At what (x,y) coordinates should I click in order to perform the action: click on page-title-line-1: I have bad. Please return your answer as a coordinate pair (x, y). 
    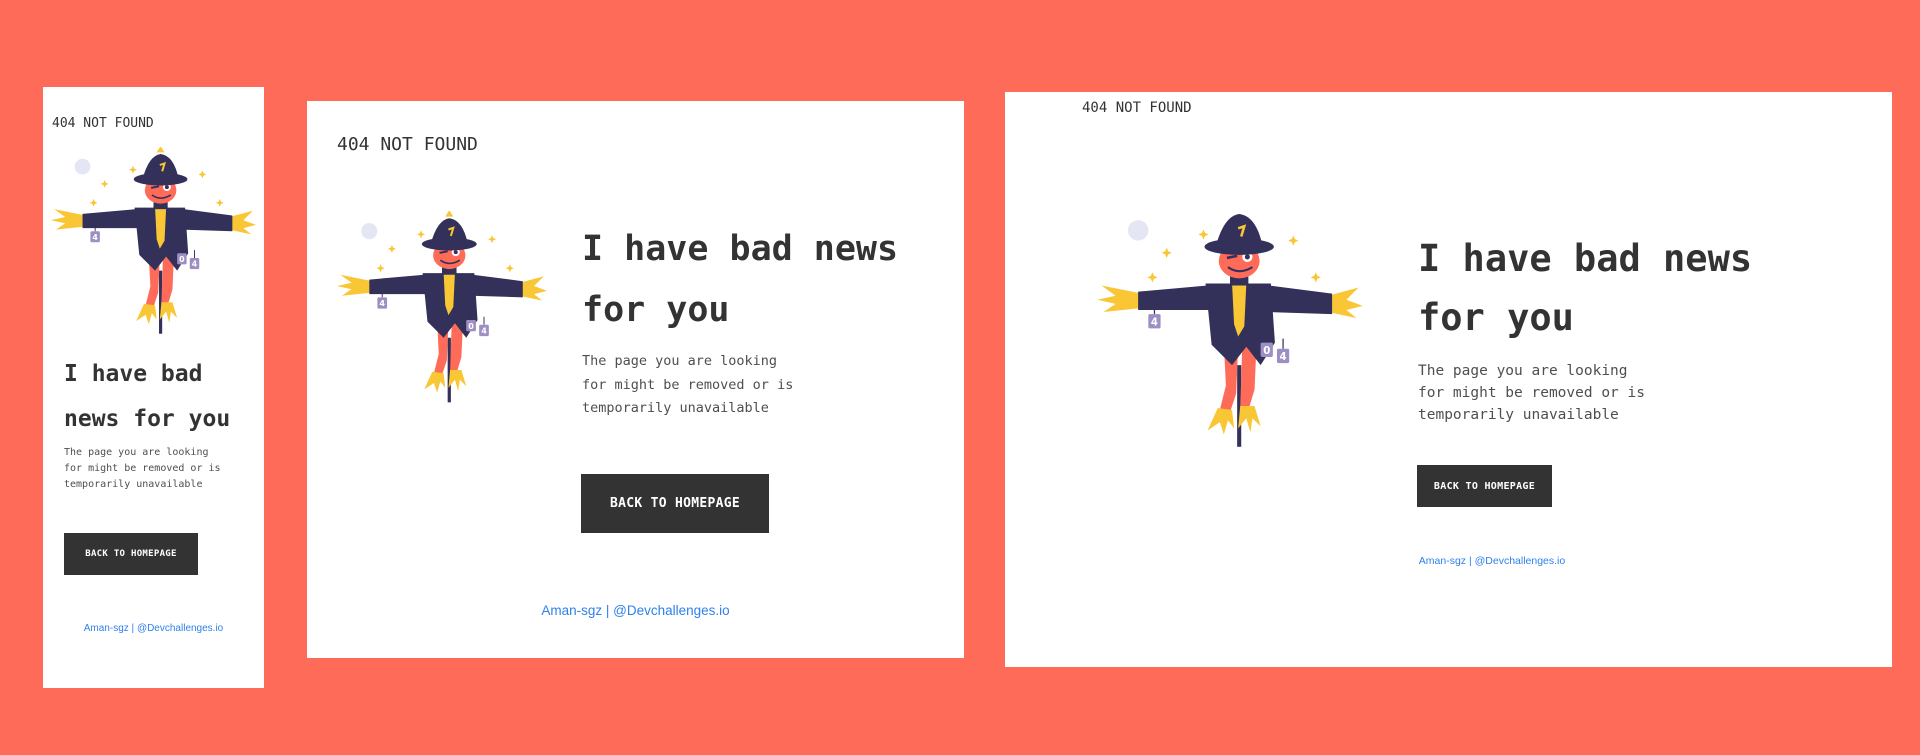
    Looking at the image, I should click on (133, 374).